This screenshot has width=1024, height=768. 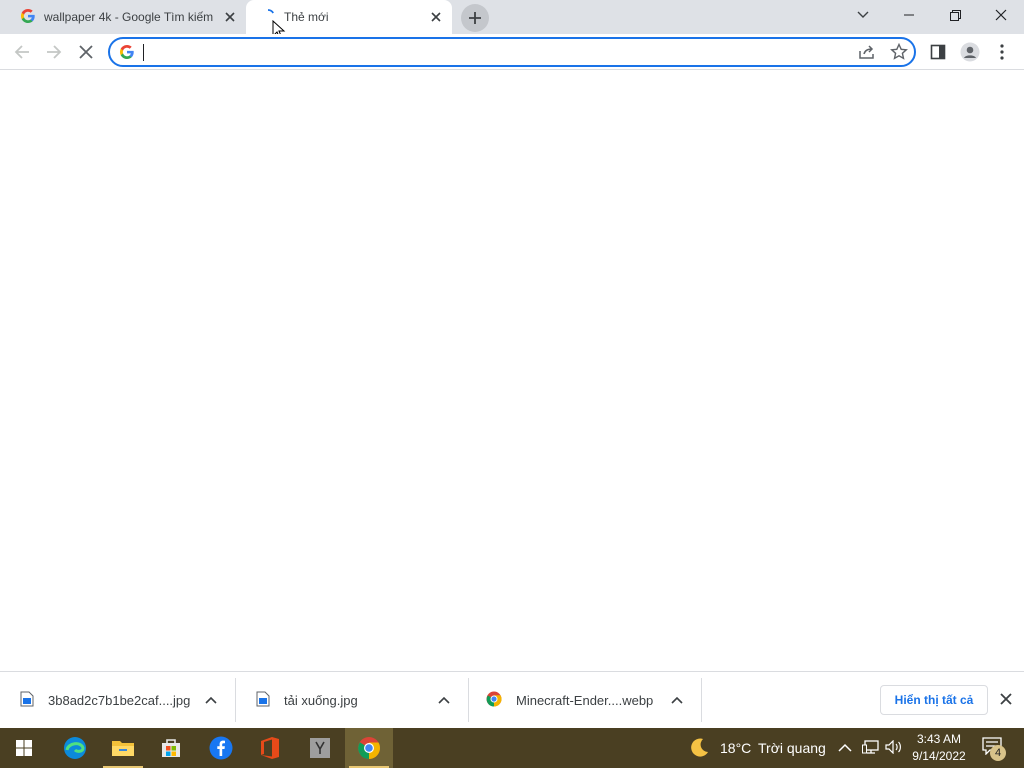 I want to click on restore-icon, so click(x=955, y=15).